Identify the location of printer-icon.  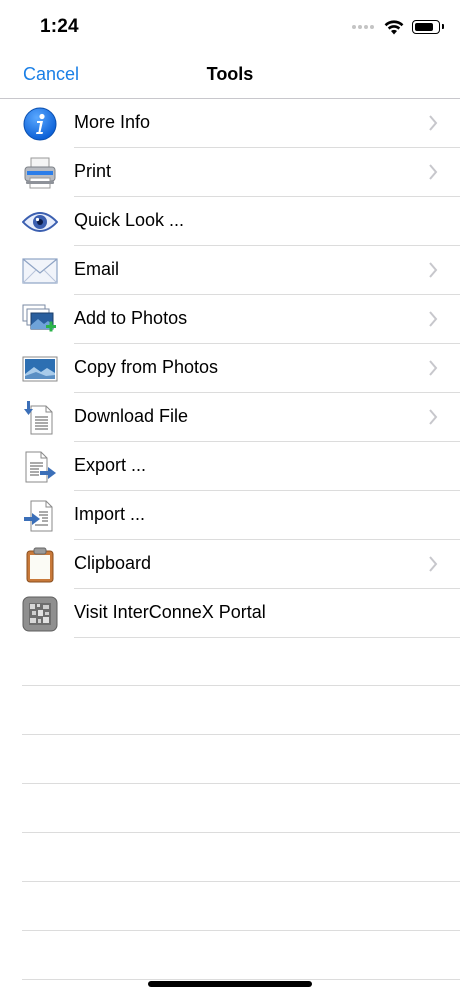
(40, 173).